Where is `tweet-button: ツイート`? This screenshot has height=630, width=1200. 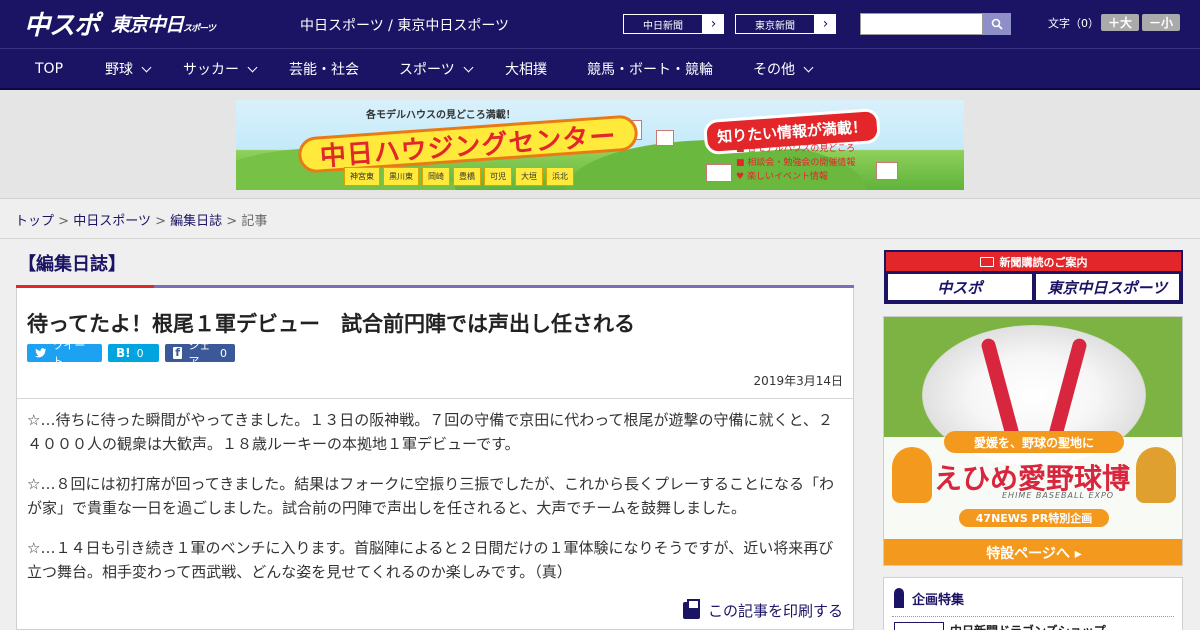
tweet-button: ツイート is located at coordinates (64, 353).